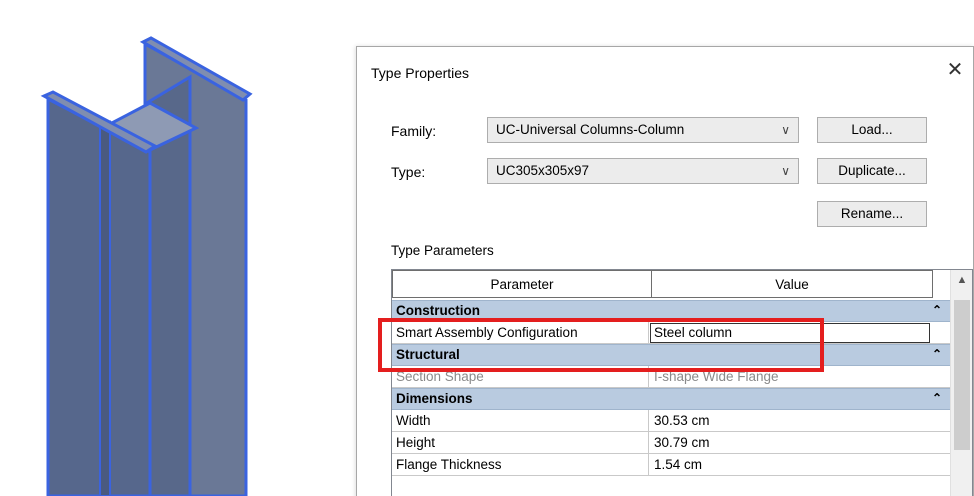 The image size is (974, 496). I want to click on family-label: Family:, so click(414, 131).